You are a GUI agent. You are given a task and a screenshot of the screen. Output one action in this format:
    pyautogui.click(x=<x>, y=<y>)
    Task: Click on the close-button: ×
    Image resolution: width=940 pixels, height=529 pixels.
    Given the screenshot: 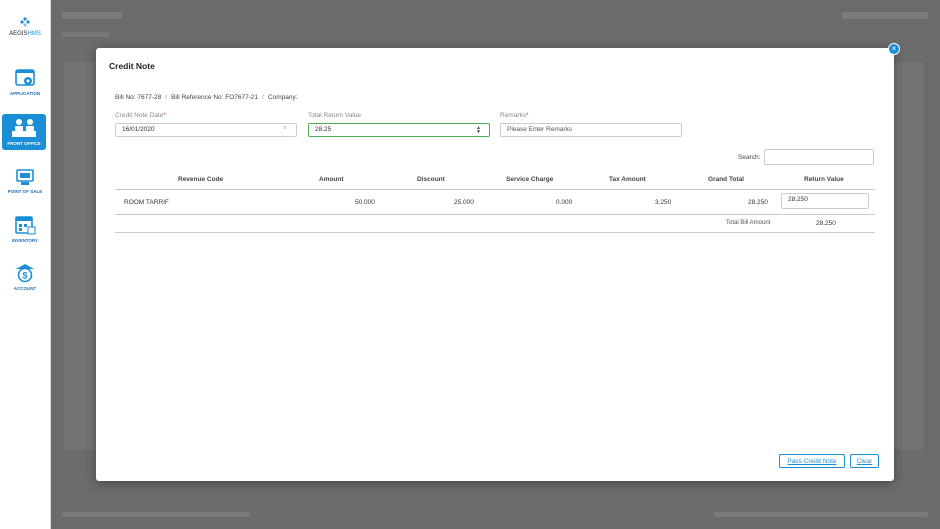 What is the action you would take?
    pyautogui.click(x=894, y=49)
    